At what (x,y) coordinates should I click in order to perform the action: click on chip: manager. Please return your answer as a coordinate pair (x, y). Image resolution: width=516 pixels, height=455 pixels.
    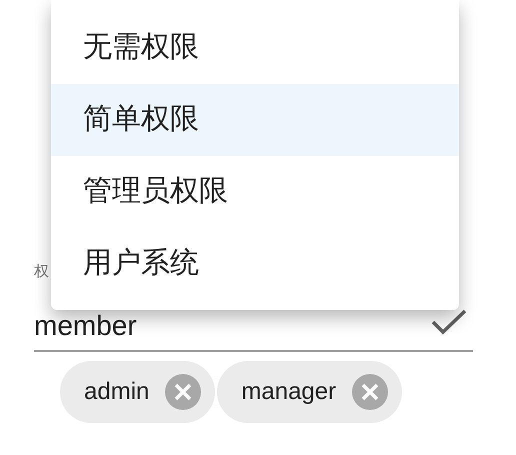
    Looking at the image, I should click on (309, 392).